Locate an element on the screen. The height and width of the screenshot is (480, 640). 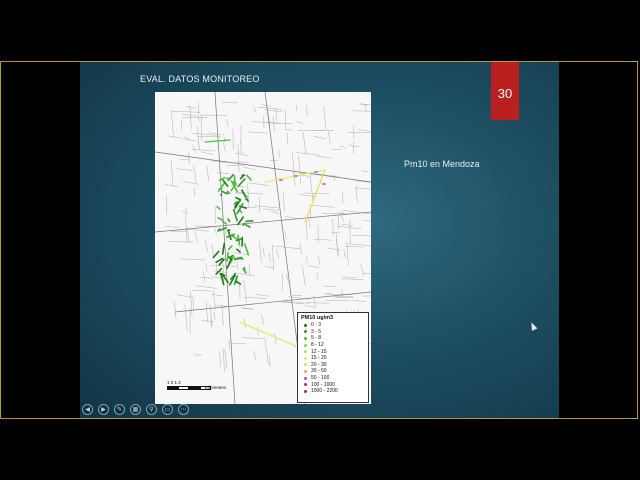
more-options-button: ⋯ is located at coordinates (183, 409).